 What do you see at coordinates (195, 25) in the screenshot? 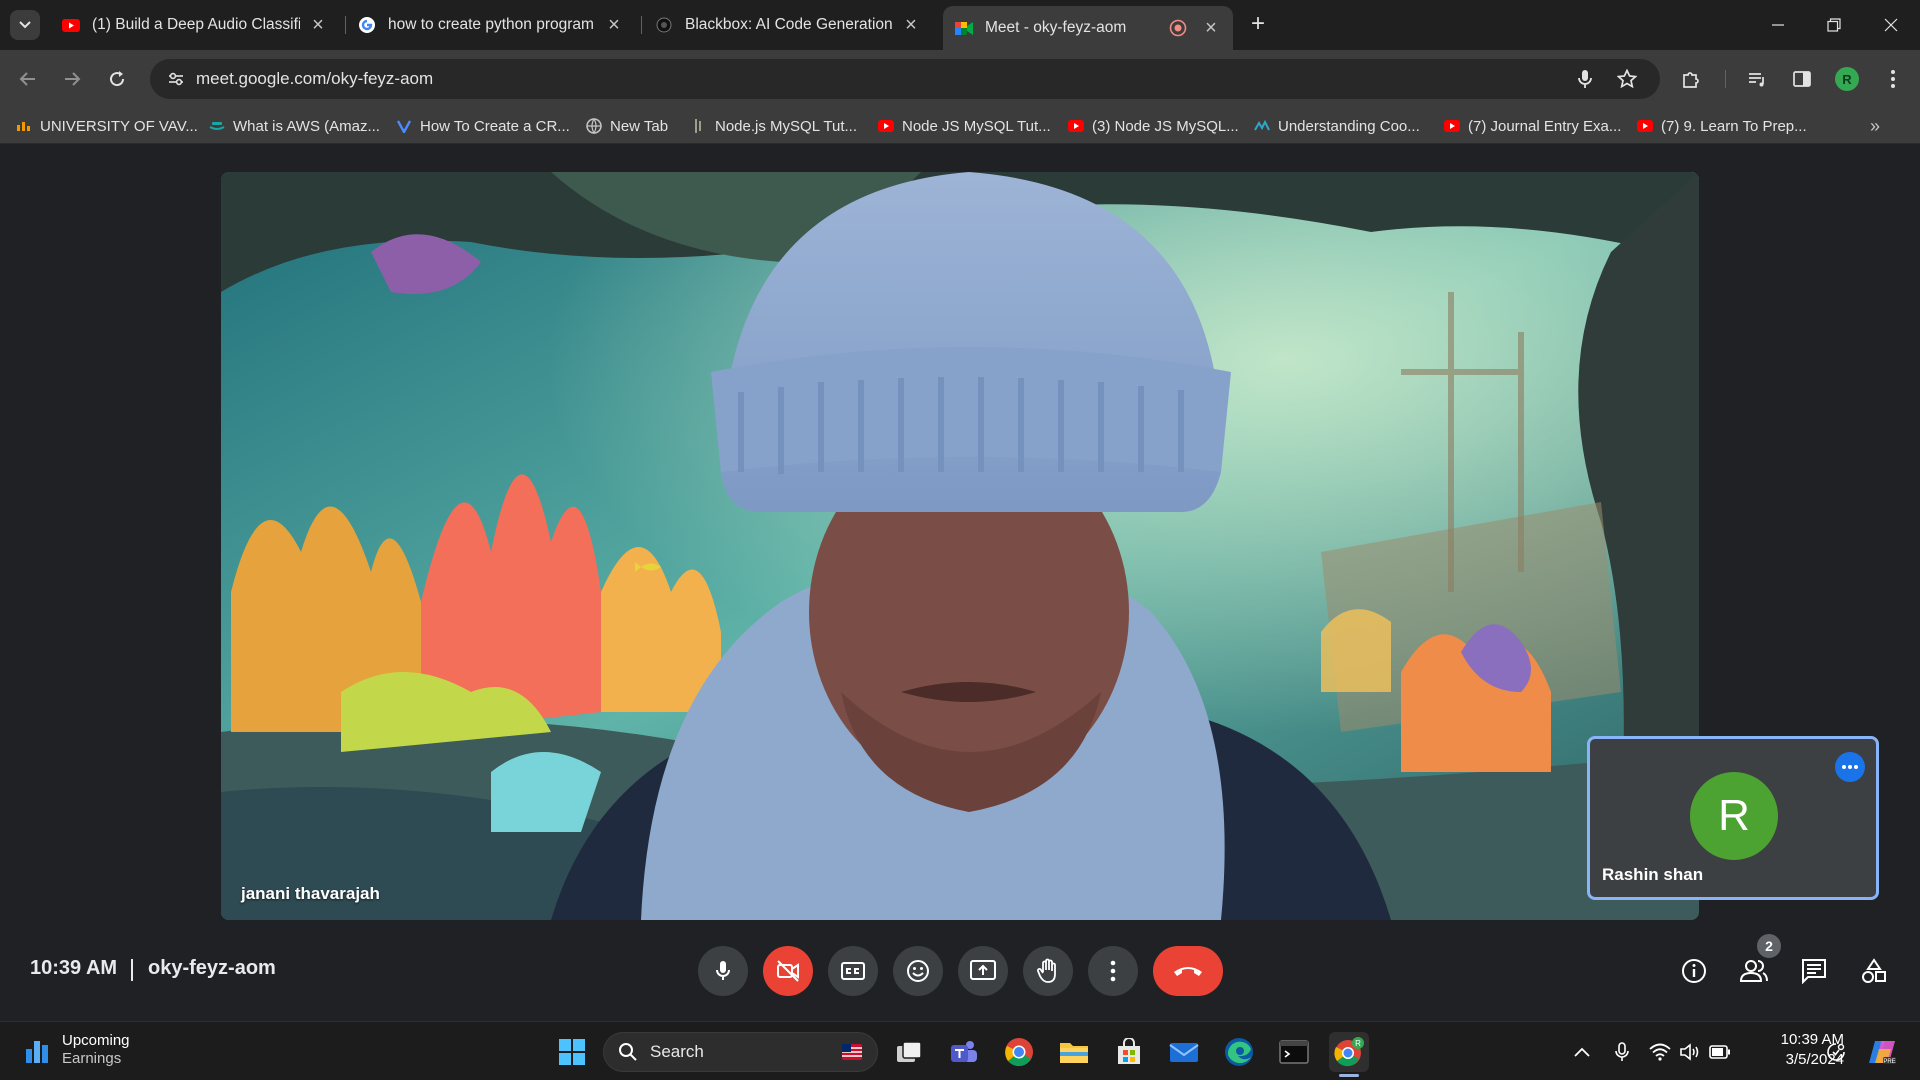
I see `tab-audio-classifier: (1) Build a Deep Audio Classifie ×` at bounding box center [195, 25].